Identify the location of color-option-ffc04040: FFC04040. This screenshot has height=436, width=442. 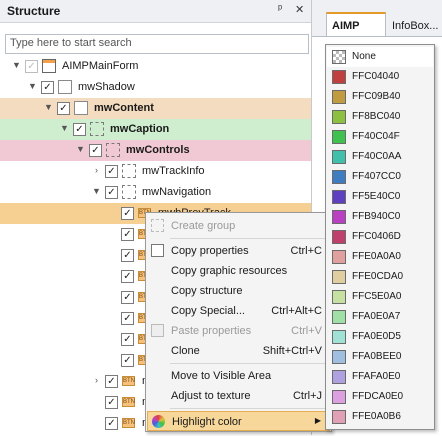
(380, 77).